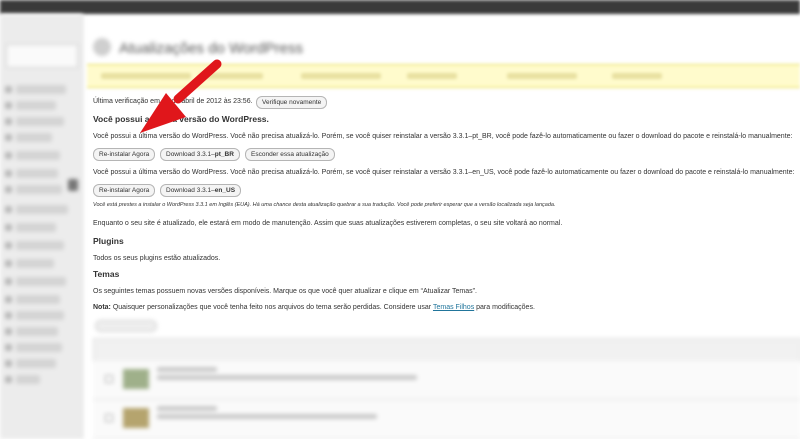  I want to click on page-title: Atualizações do WordPress, so click(211, 48).